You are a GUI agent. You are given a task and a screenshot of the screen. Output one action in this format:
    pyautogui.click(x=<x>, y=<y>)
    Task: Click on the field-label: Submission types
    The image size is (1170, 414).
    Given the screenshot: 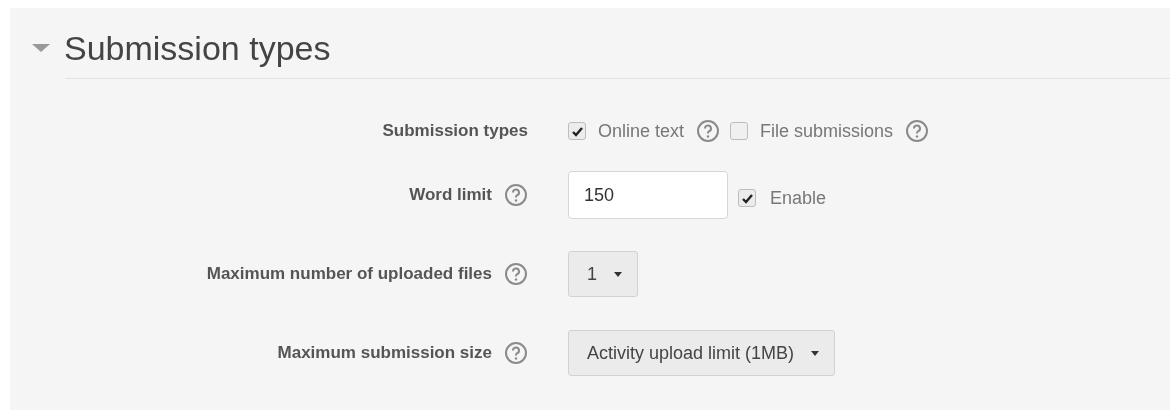 What is the action you would take?
    pyautogui.click(x=455, y=131)
    